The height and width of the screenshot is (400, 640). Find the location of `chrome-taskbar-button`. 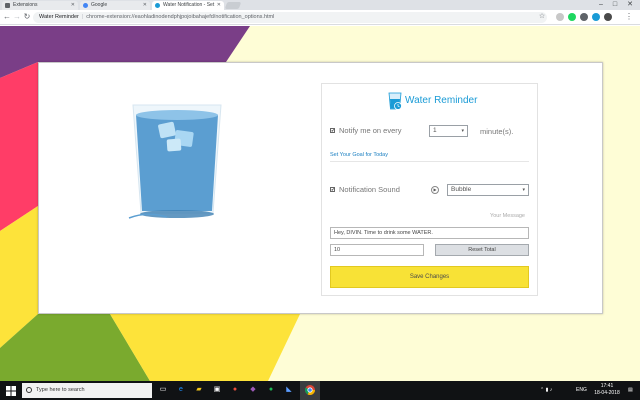

chrome-taskbar-button is located at coordinates (310, 390).